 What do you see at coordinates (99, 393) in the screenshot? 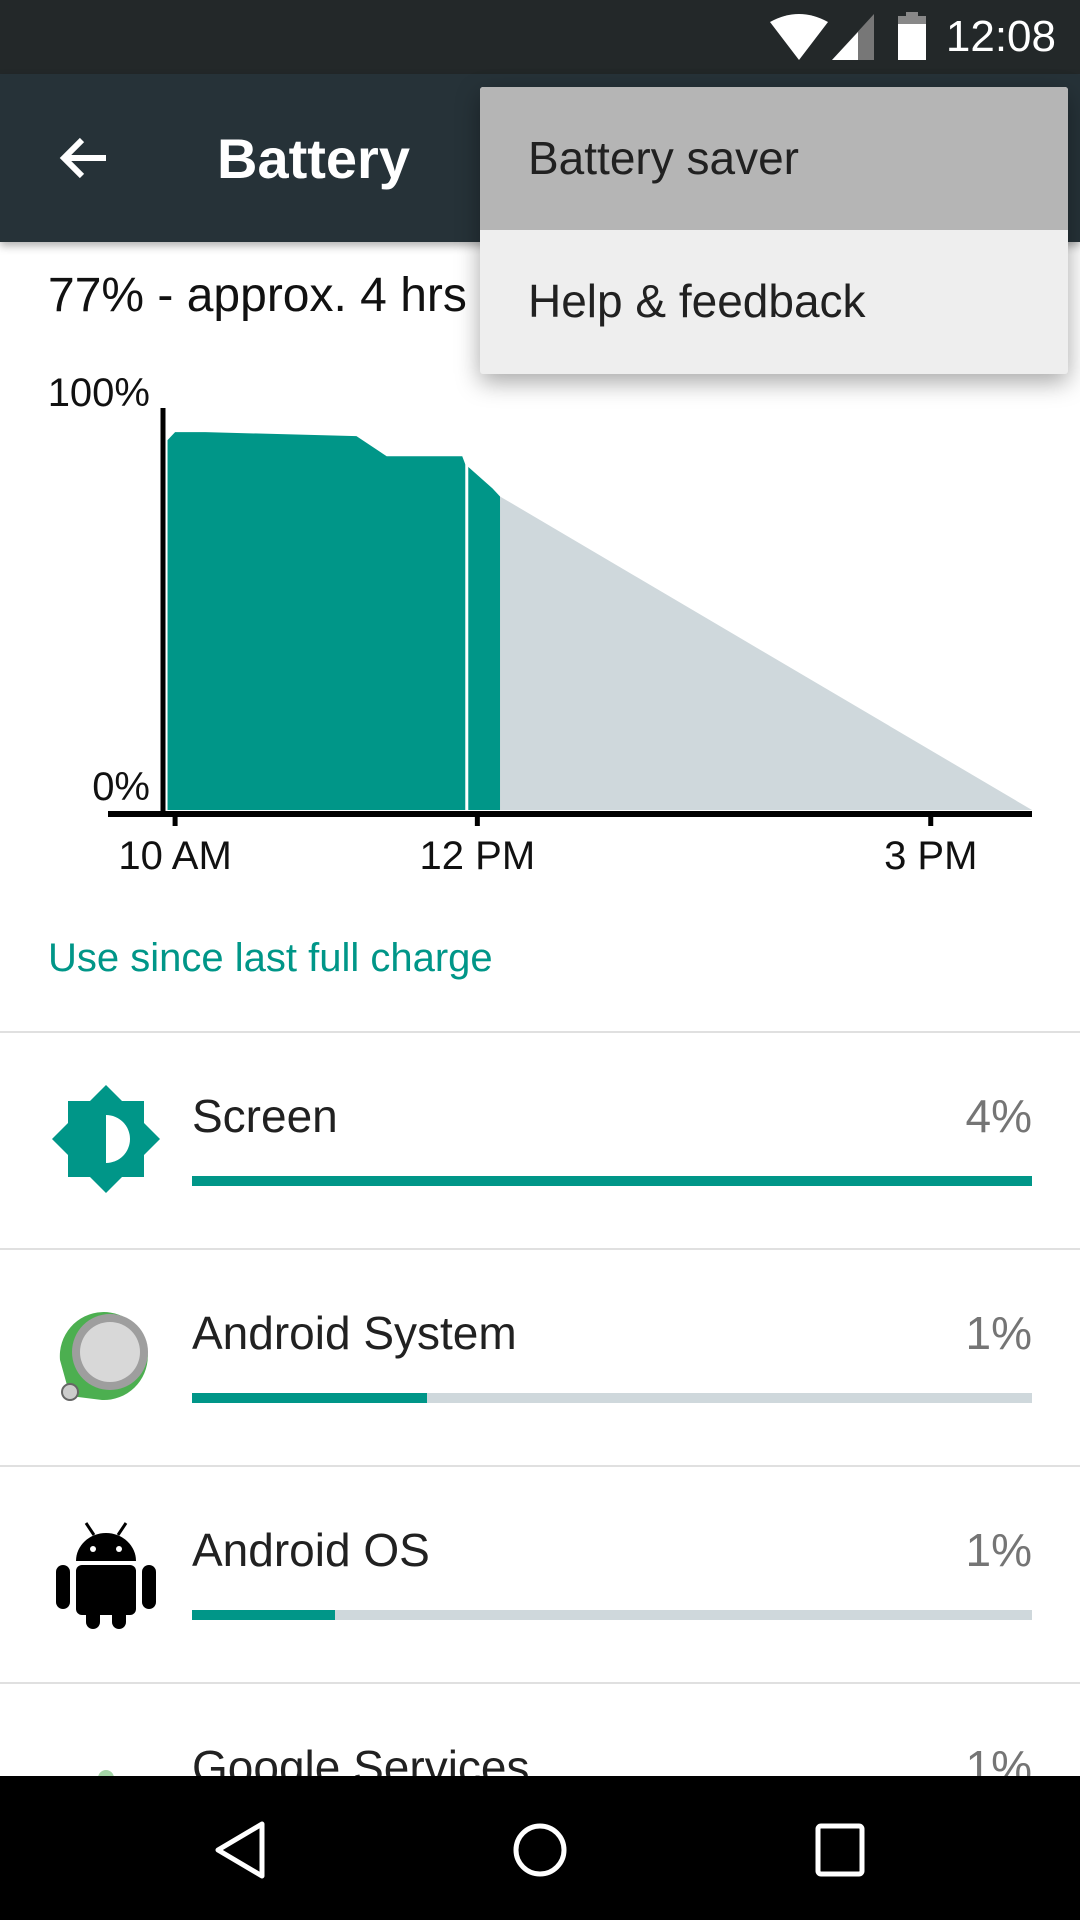
I see `y-tick-label-100: 100%` at bounding box center [99, 393].